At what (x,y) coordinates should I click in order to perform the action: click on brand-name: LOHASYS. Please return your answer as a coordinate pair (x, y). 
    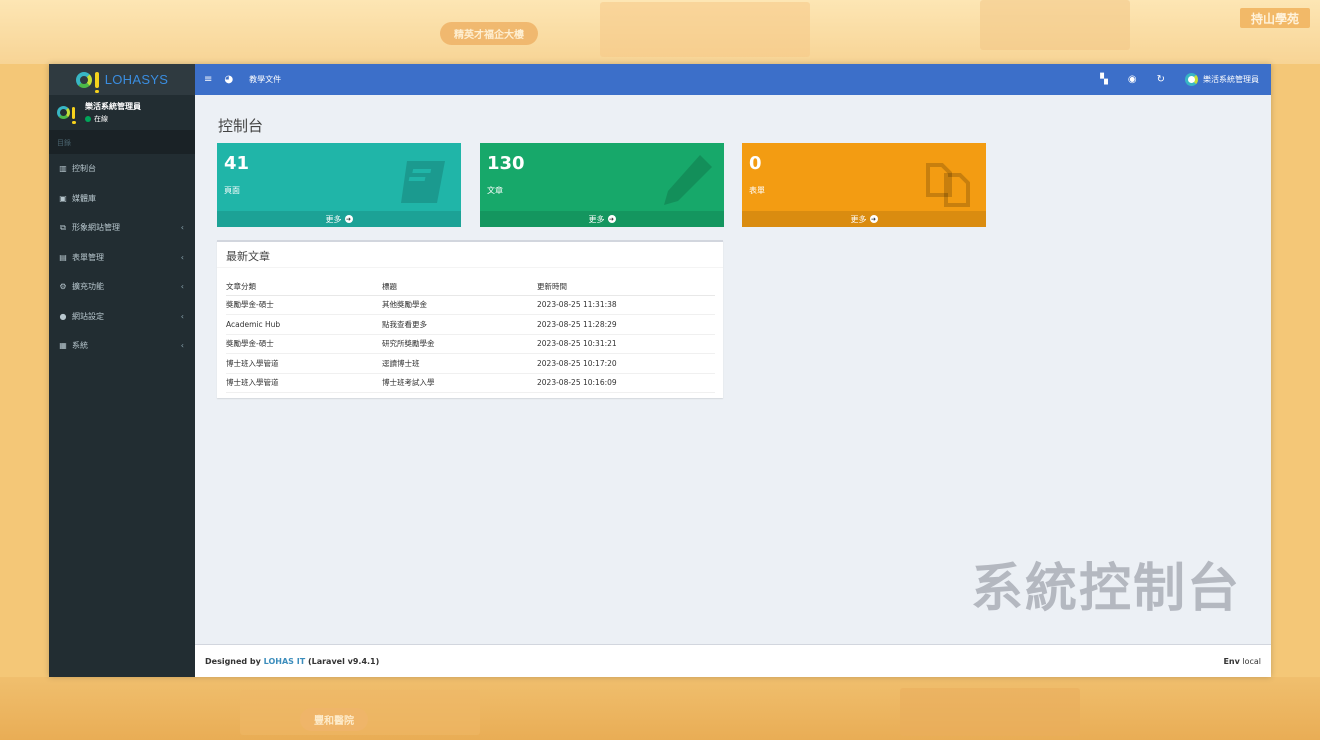
    Looking at the image, I should click on (136, 79).